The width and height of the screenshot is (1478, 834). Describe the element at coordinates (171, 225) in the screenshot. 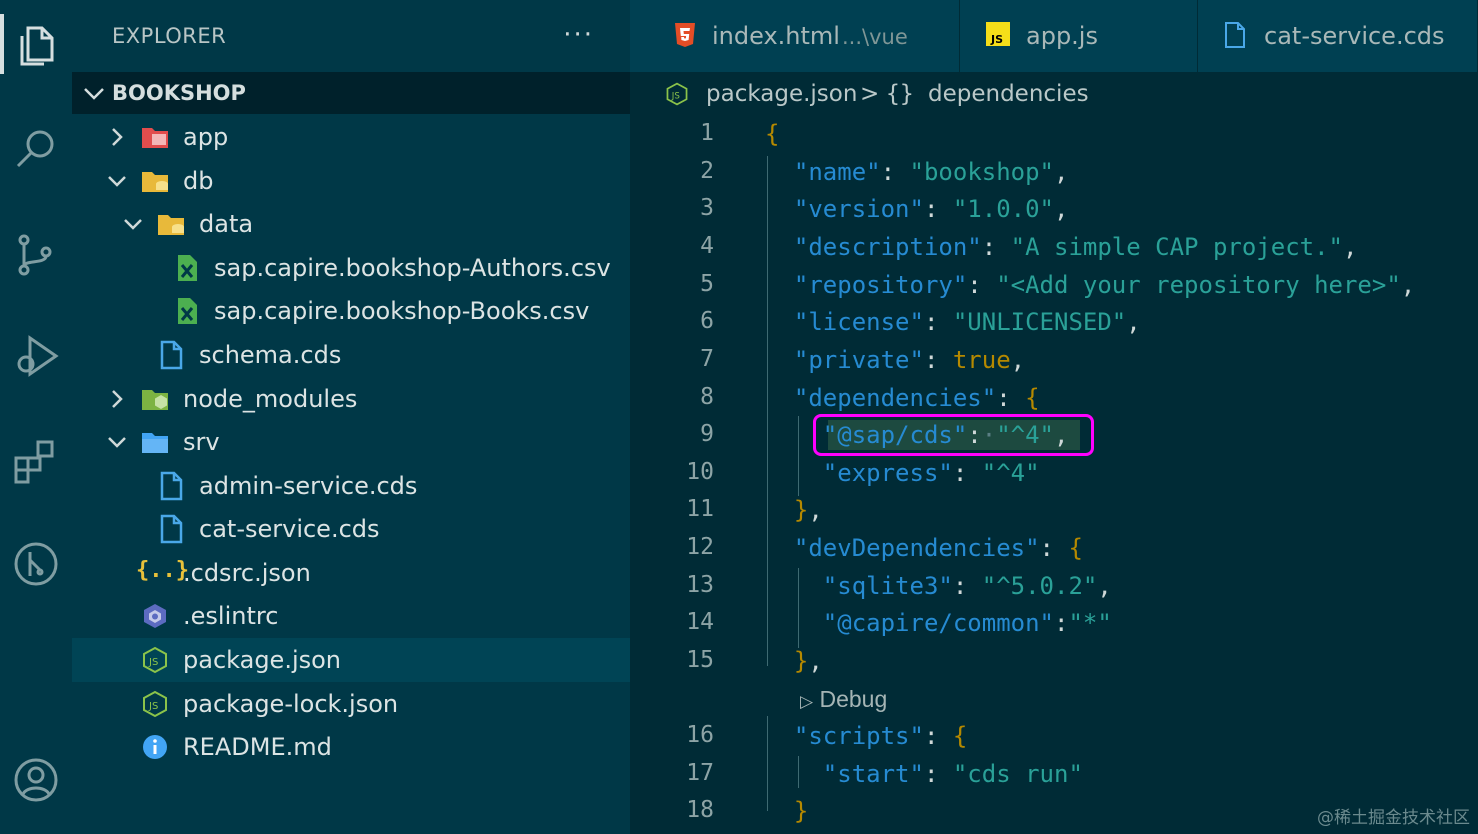

I see `folder-data-icon` at that location.